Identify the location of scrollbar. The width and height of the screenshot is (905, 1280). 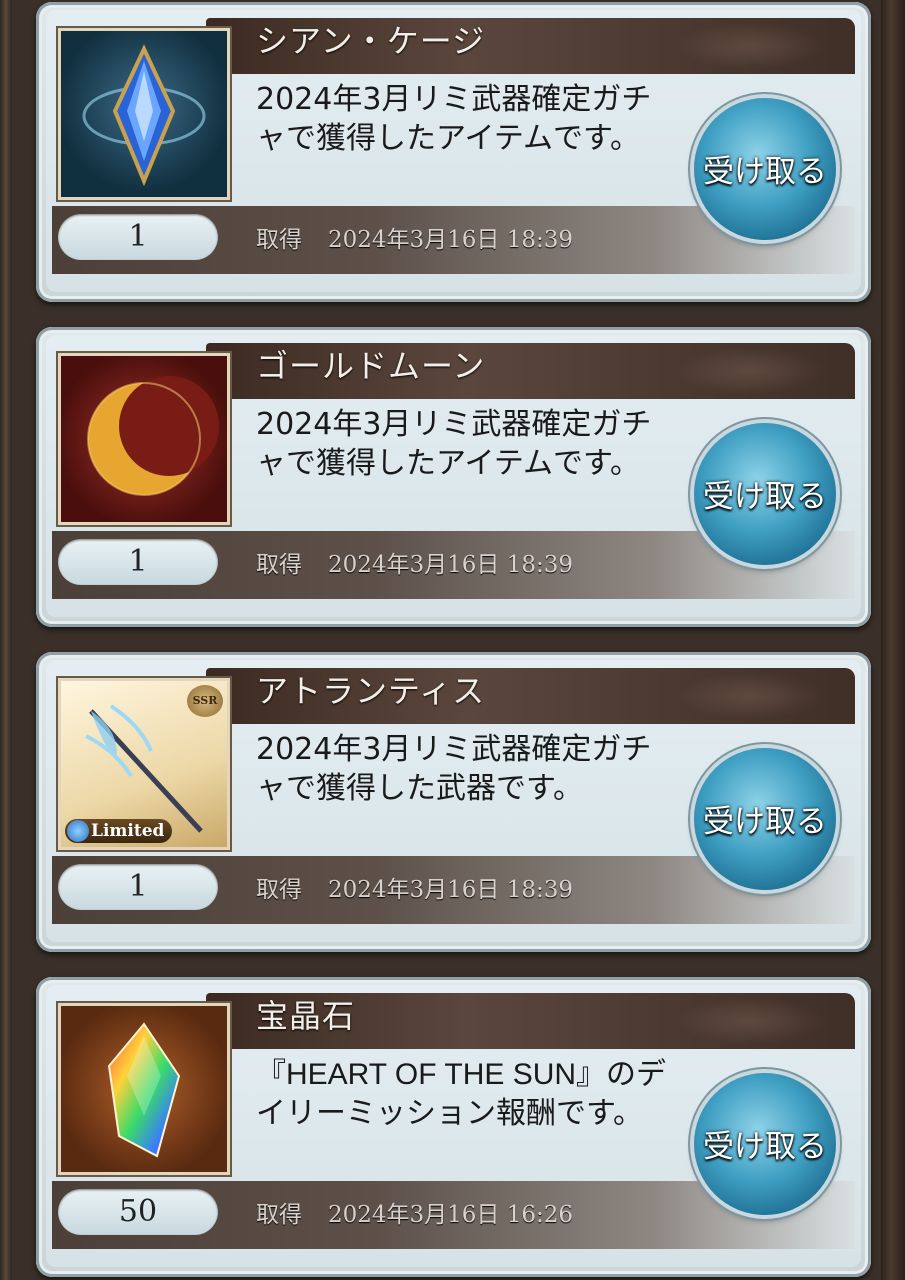
(893, 640).